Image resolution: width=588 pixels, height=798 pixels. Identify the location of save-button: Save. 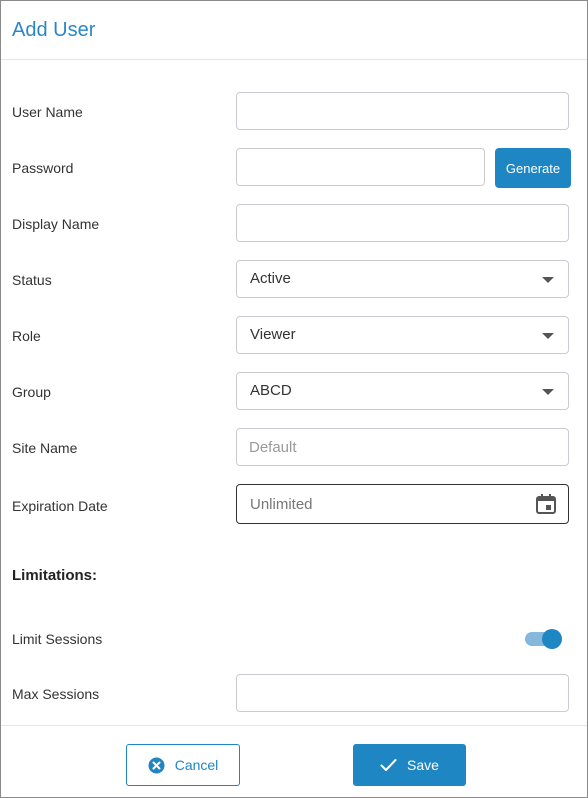
(409, 765).